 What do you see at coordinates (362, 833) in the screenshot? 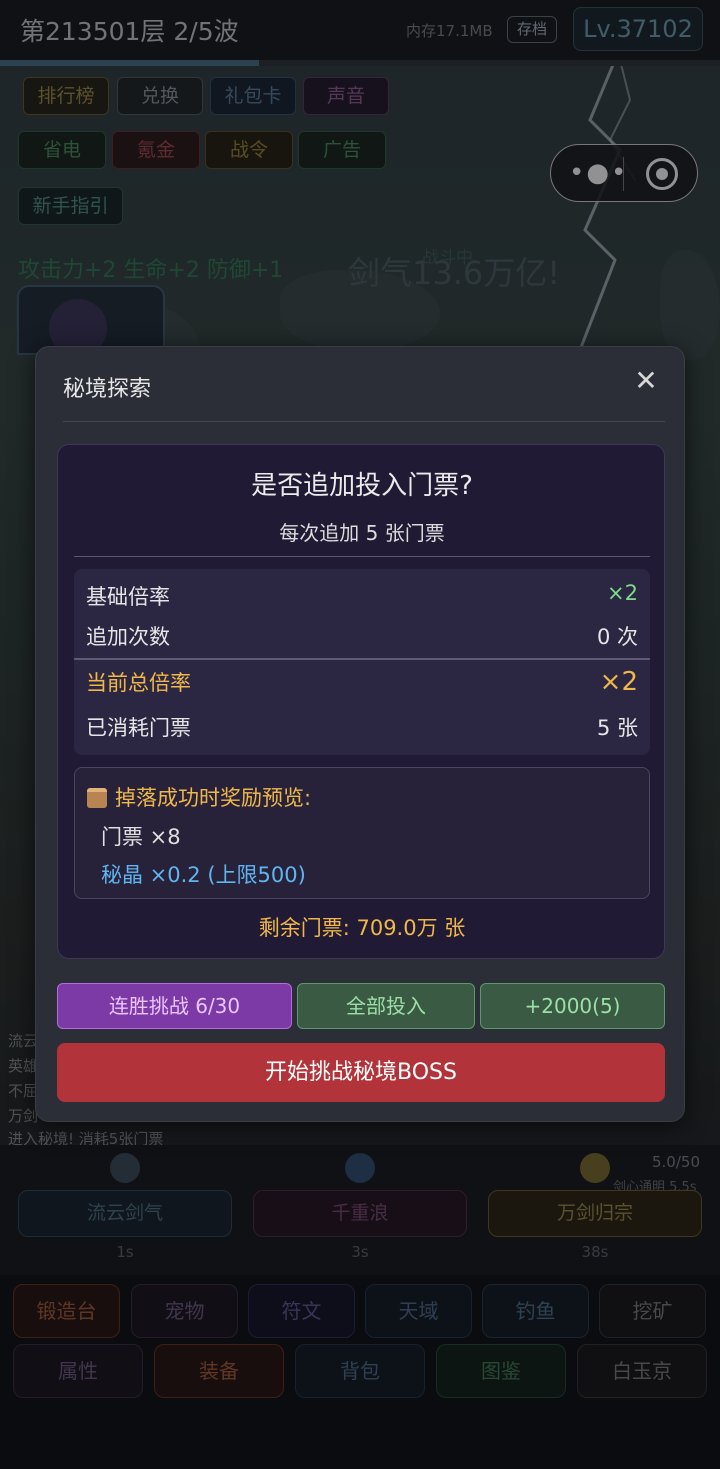
I see `reward-preview: 掉落成功时奖励预览: 门票 ×8 秘晶 ×0.2 (上限500)` at bounding box center [362, 833].